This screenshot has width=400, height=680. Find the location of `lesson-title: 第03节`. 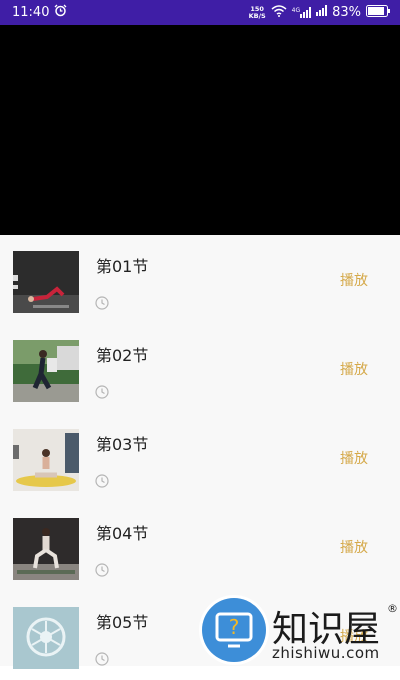

lesson-title: 第03节 is located at coordinates (122, 444).